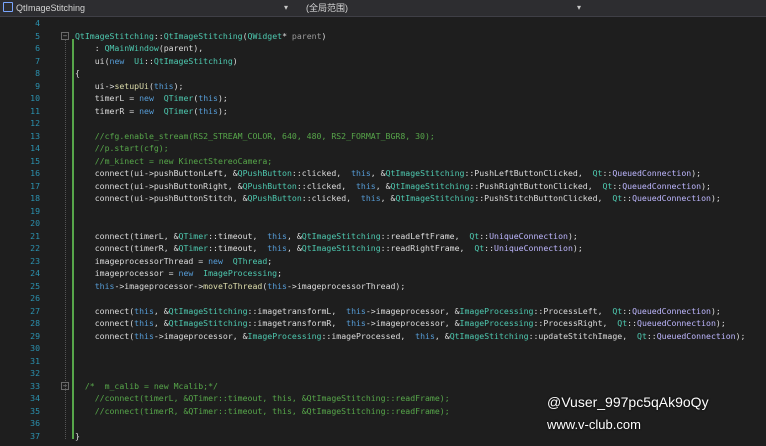 This screenshot has height=446, width=766. I want to click on line-number: 20, so click(35, 223).